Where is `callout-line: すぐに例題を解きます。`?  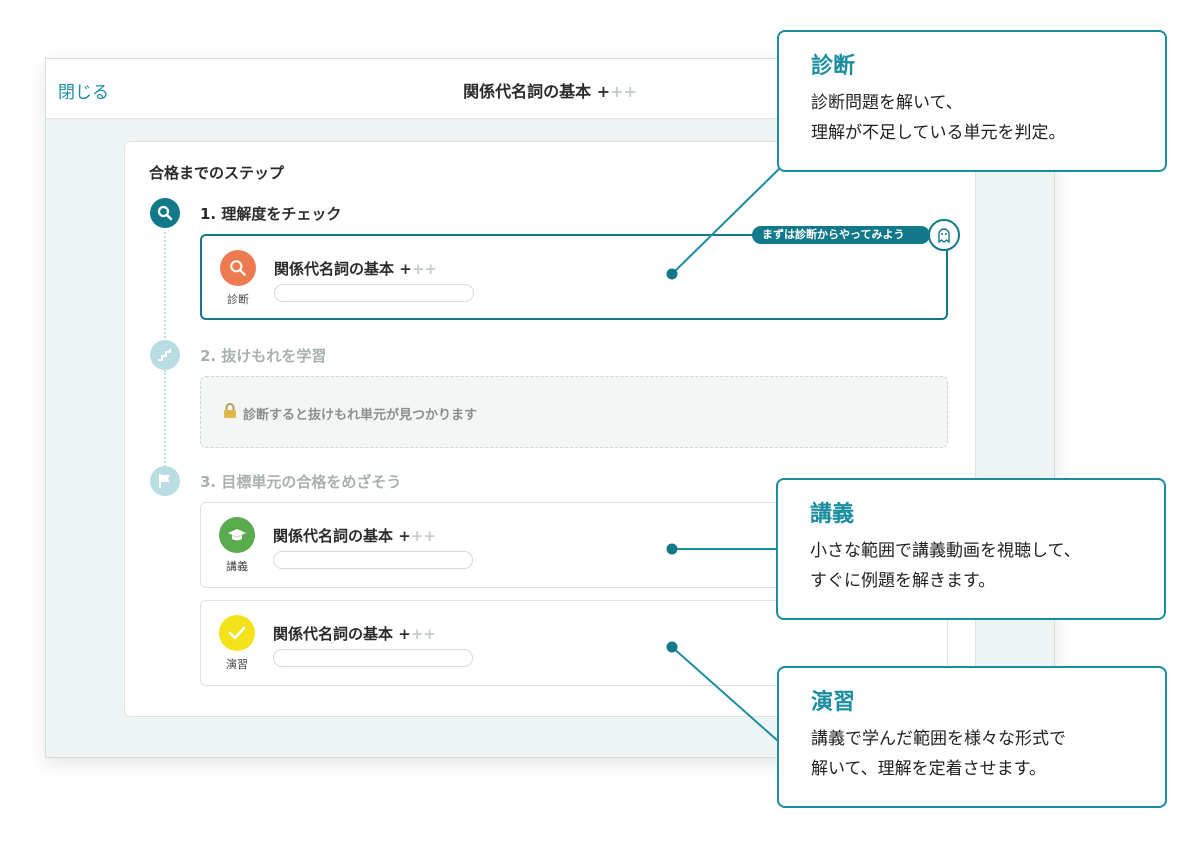
callout-line: すぐに例題を解きます。 is located at coordinates (903, 581).